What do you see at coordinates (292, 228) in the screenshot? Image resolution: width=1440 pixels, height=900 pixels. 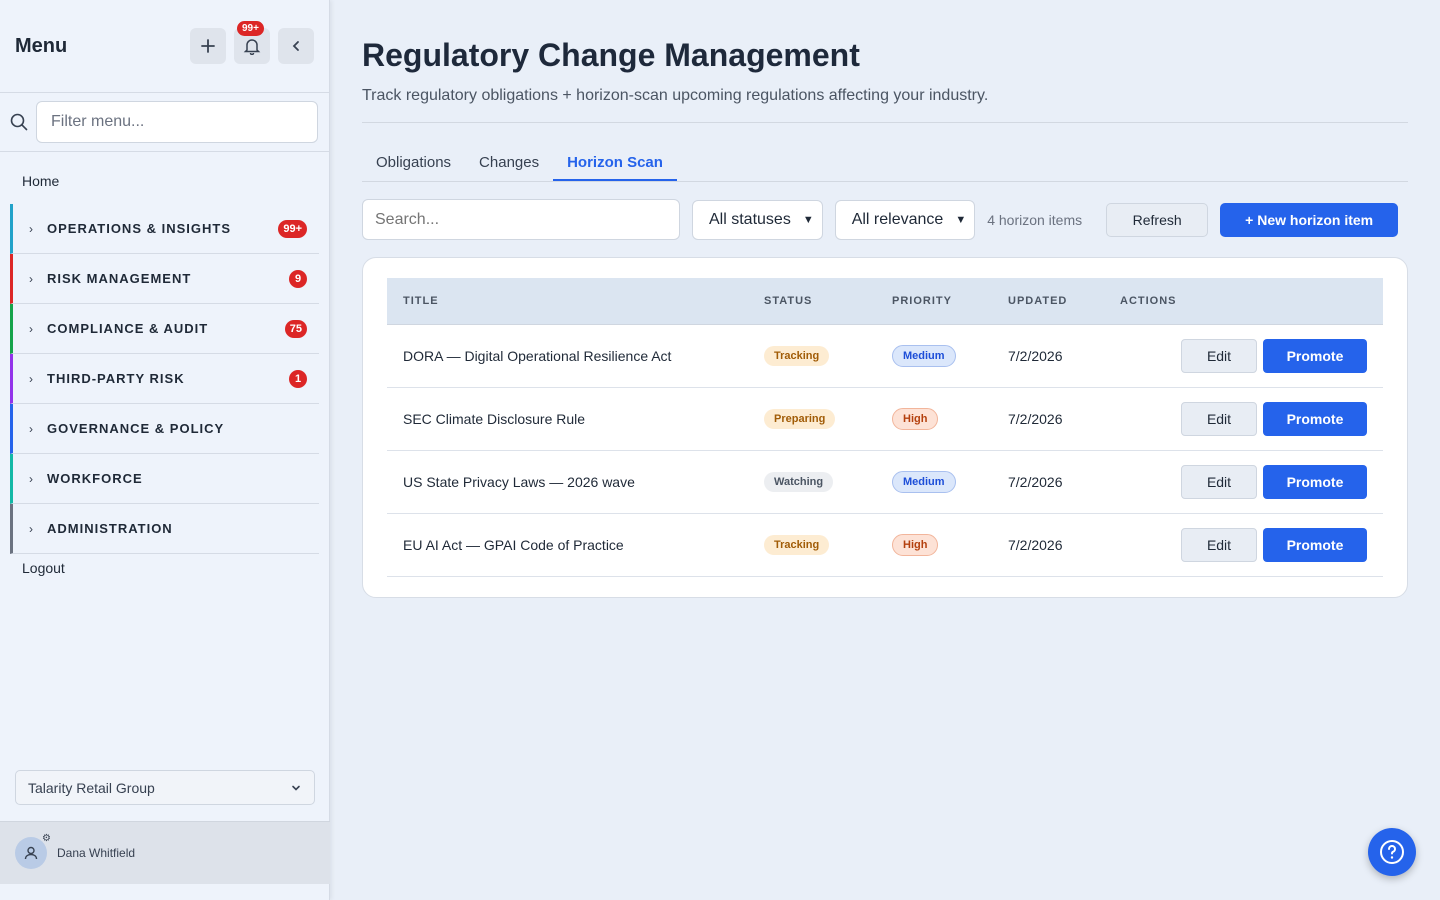 I see `sidebar-group-badge: 99+` at bounding box center [292, 228].